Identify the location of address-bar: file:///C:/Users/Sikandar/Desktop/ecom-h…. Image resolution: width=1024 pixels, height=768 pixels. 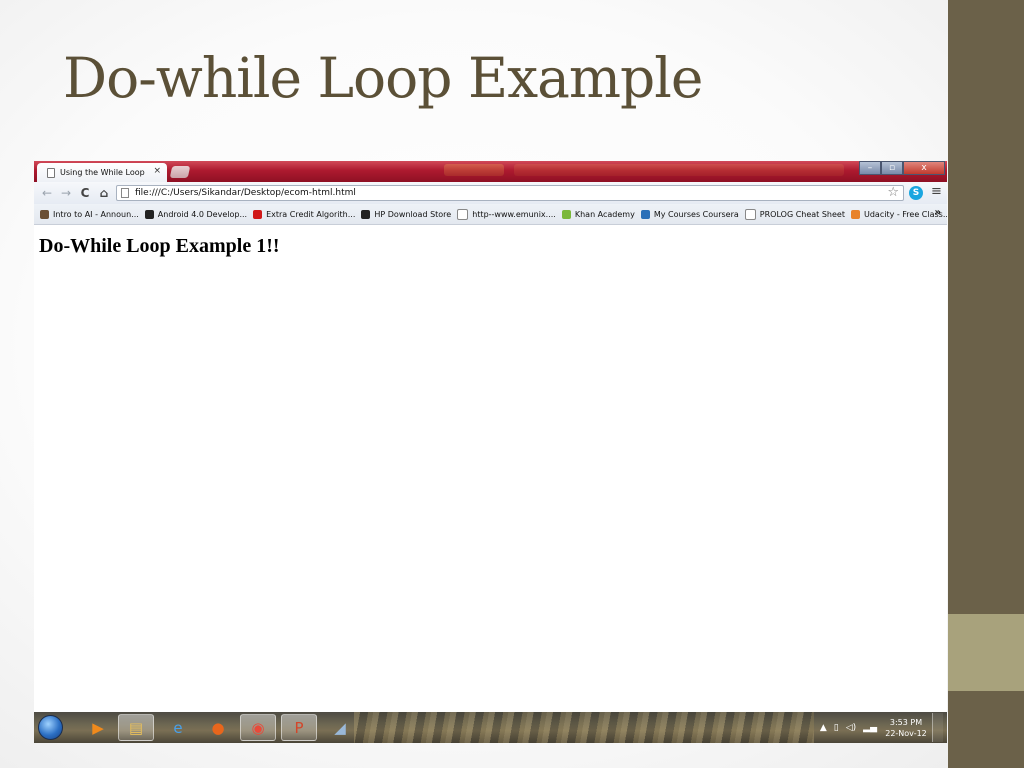
(510, 193).